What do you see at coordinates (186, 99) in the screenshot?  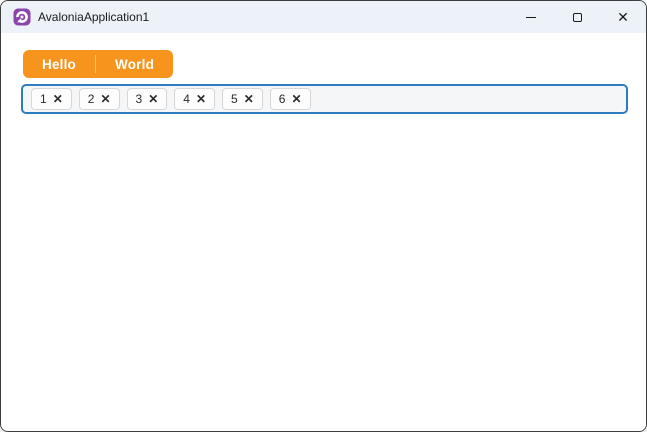 I see `chip-label: 4` at bounding box center [186, 99].